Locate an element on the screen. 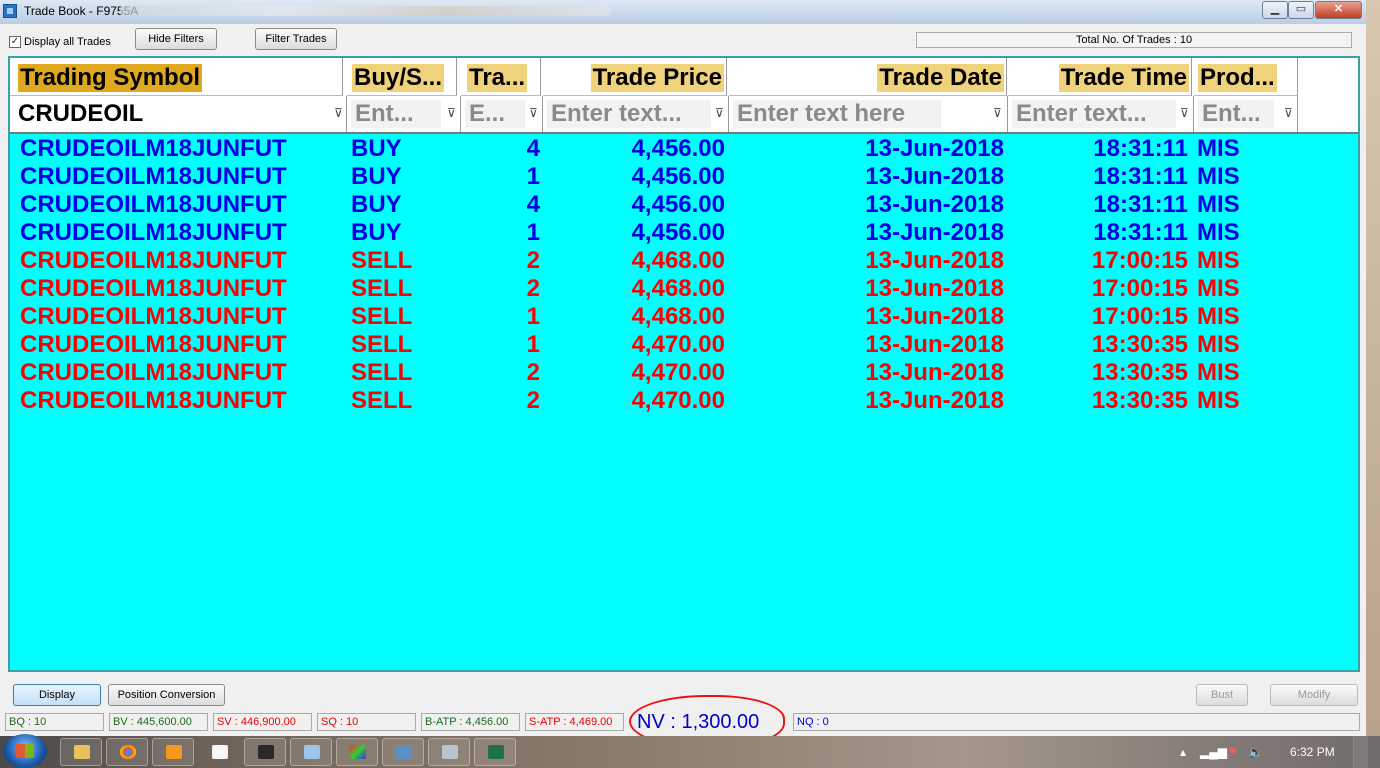 This screenshot has height=768, width=1380. column-header-trade-time: Trade Time is located at coordinates (1100, 77).